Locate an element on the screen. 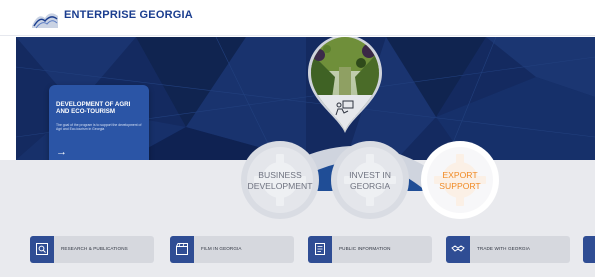 Image resolution: width=595 pixels, height=277 pixels. site-header: ENTERPRISE GEORGIA is located at coordinates (297, 18).